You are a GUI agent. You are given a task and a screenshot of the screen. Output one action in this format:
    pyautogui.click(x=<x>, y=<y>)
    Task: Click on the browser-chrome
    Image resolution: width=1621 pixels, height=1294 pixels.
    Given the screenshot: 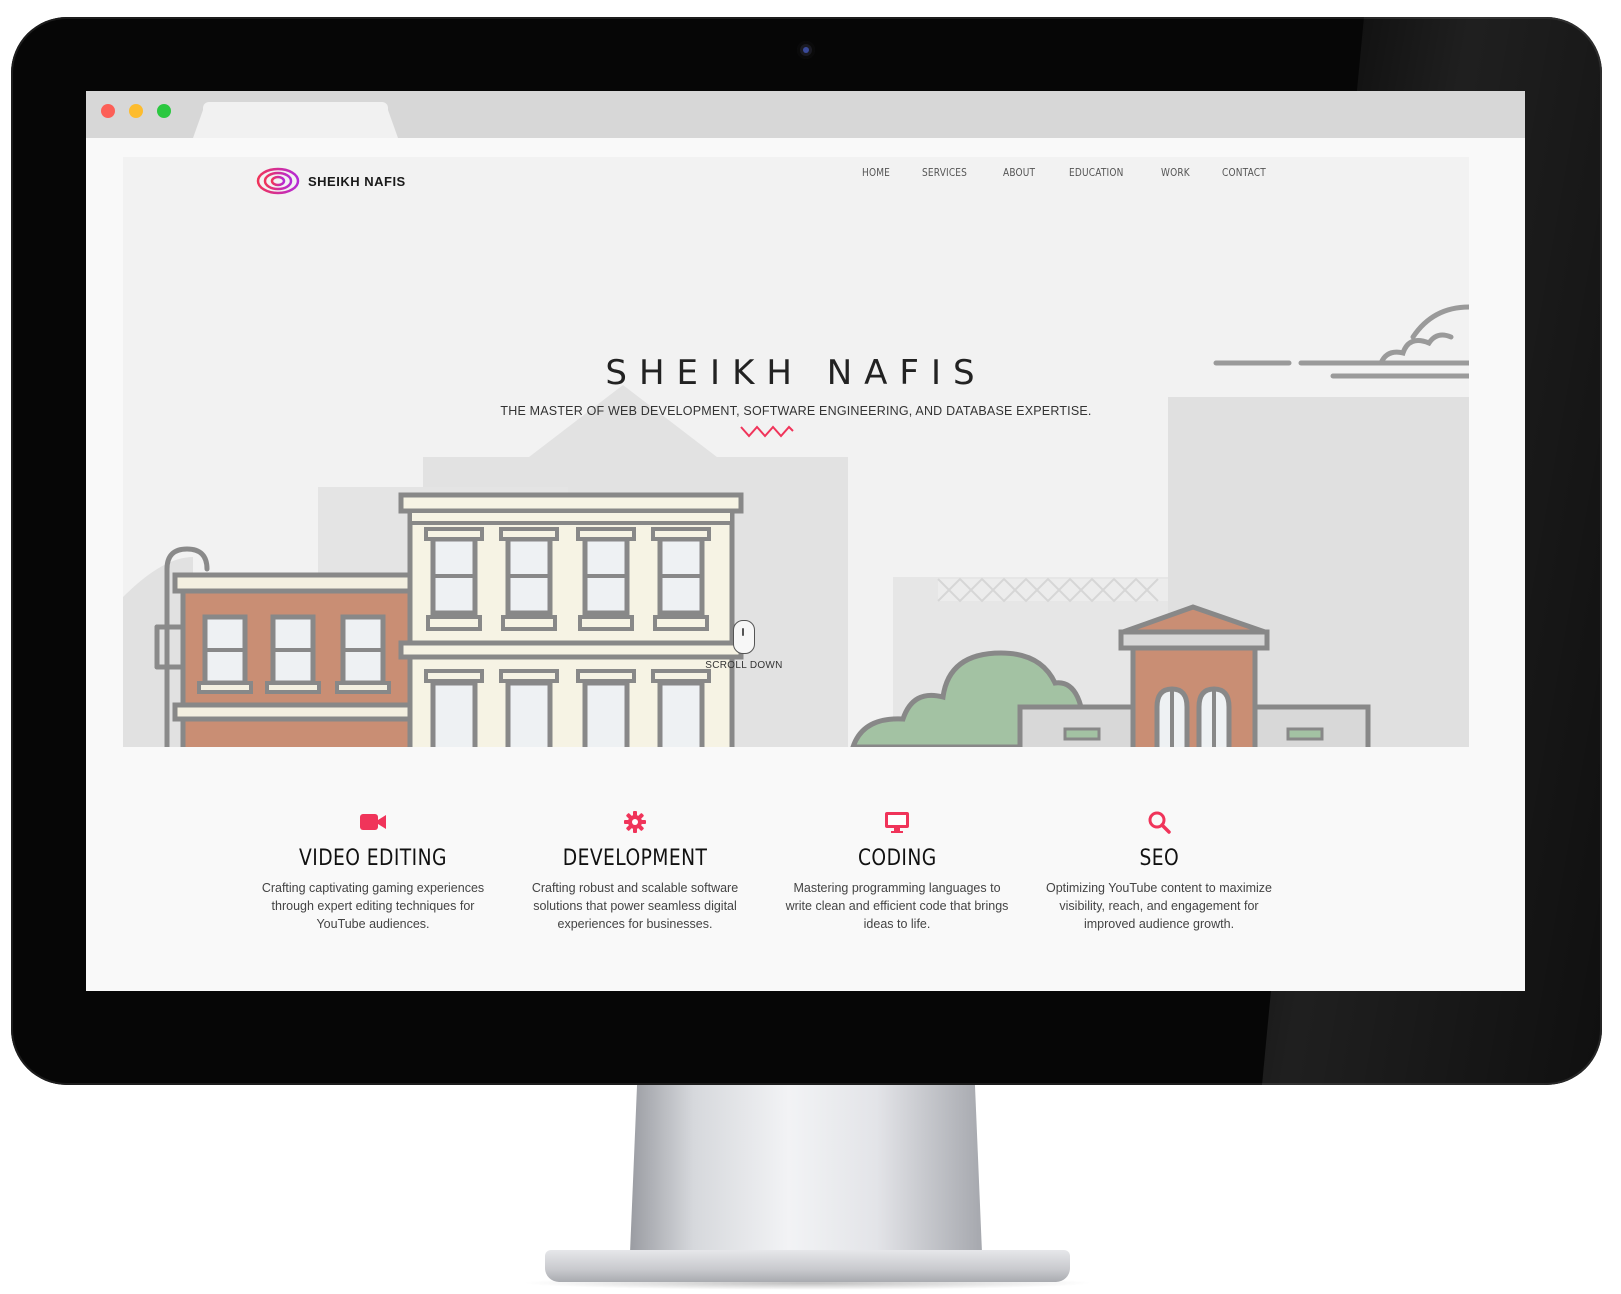 What is the action you would take?
    pyautogui.click(x=805, y=114)
    